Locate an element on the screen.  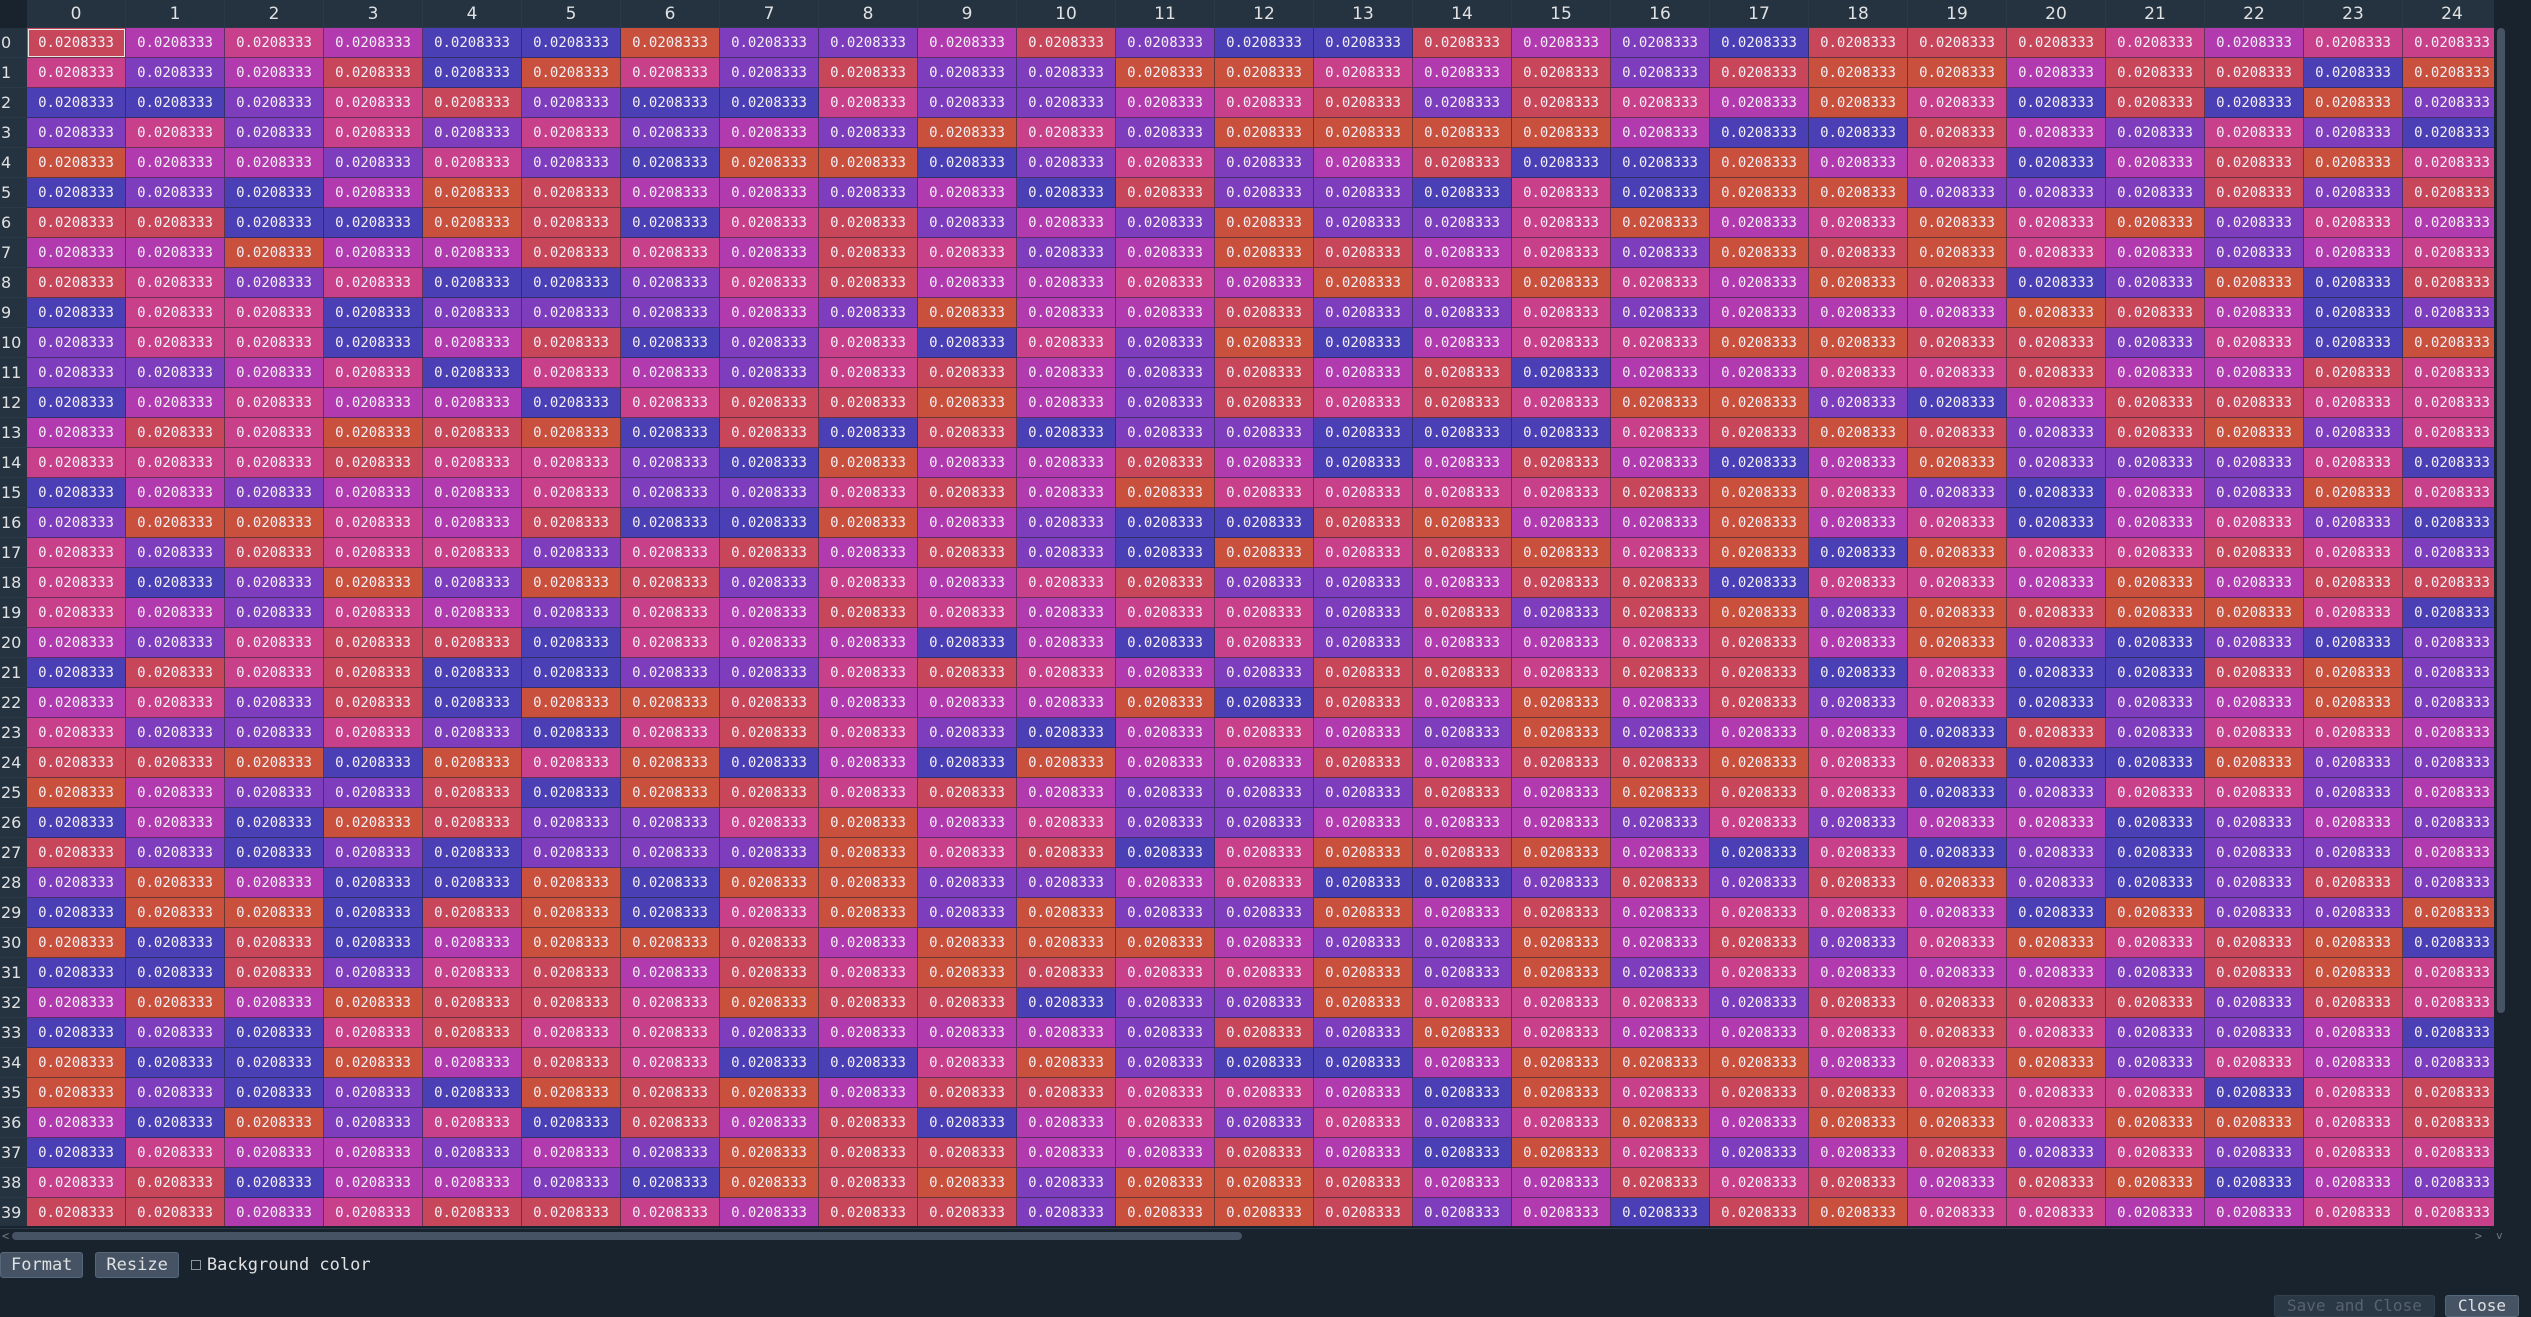
row-header-cell: 39 is located at coordinates (13, 1212).